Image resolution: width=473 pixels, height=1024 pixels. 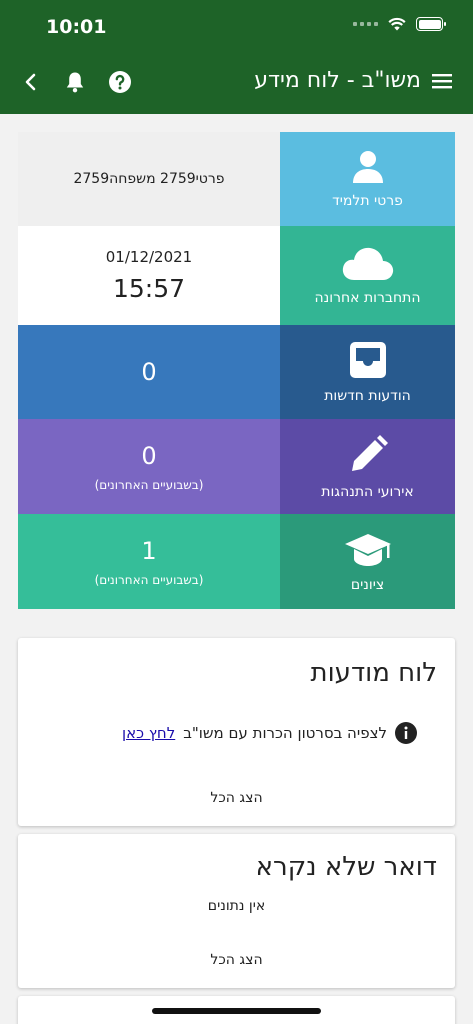 What do you see at coordinates (148, 733) in the screenshot?
I see `video-link: לחץ כאן` at bounding box center [148, 733].